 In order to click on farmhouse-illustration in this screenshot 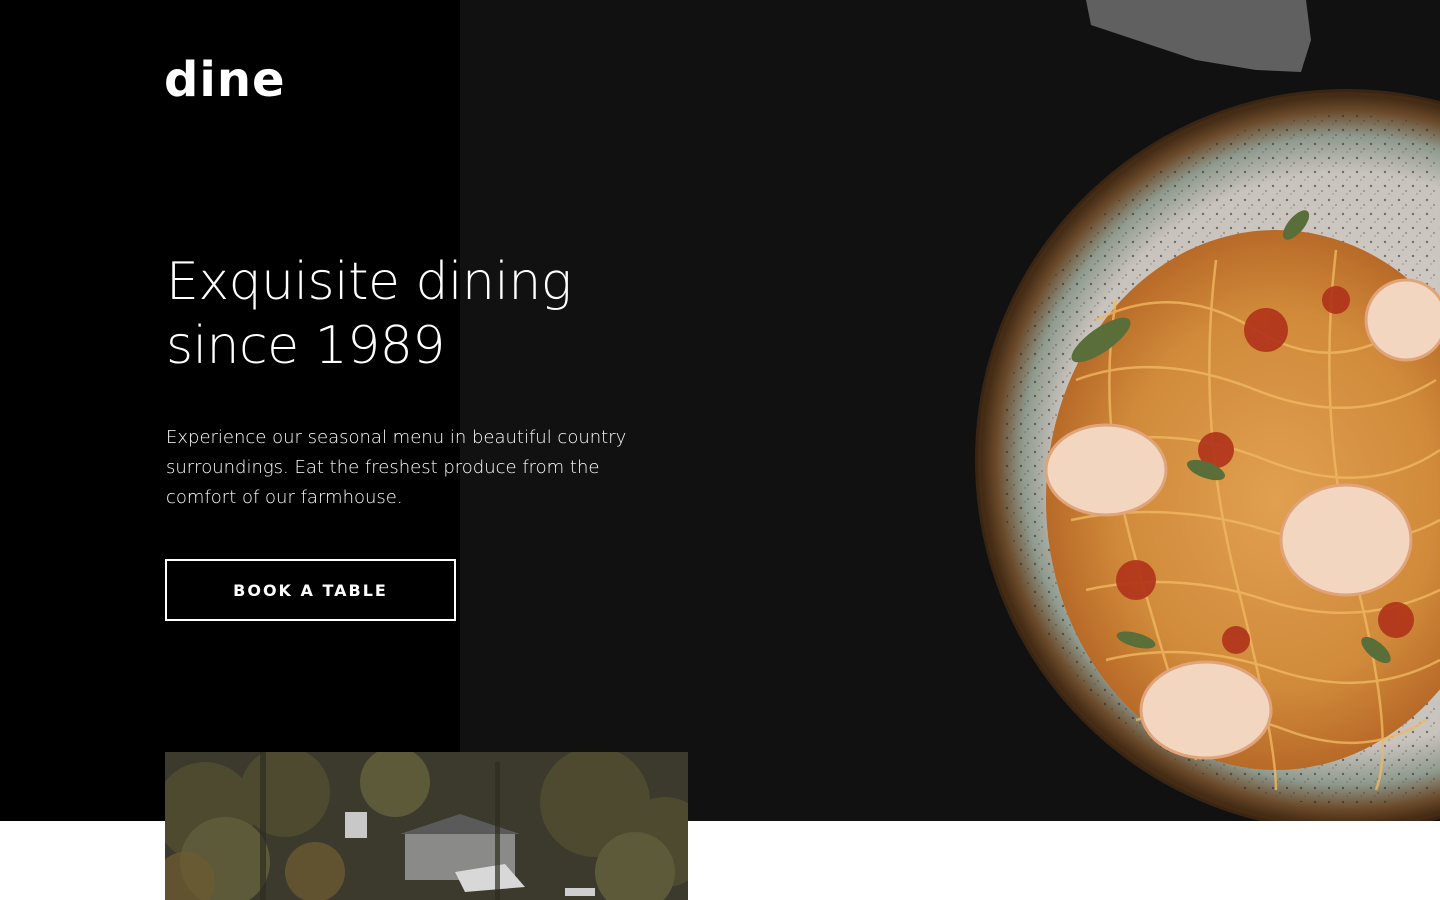, I will do `click(426, 826)`.